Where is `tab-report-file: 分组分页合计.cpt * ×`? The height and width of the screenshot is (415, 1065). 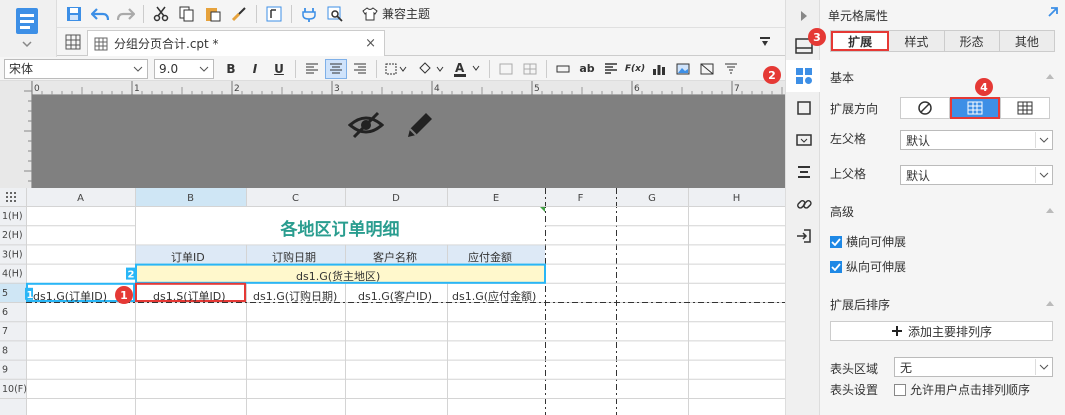
tab-report-file: 分组分页合计.cpt * × is located at coordinates (236, 43).